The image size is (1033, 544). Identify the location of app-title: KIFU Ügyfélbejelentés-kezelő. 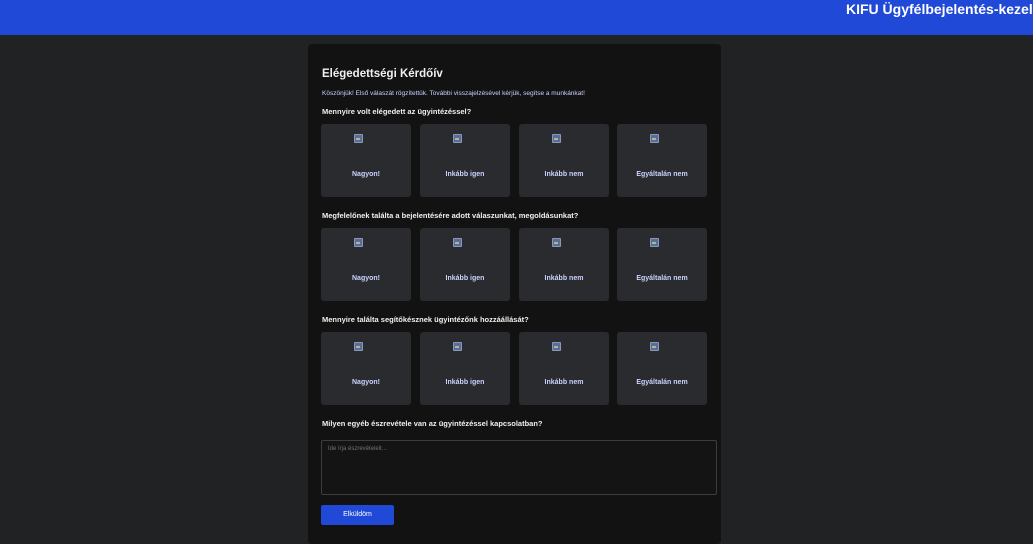
(939, 9).